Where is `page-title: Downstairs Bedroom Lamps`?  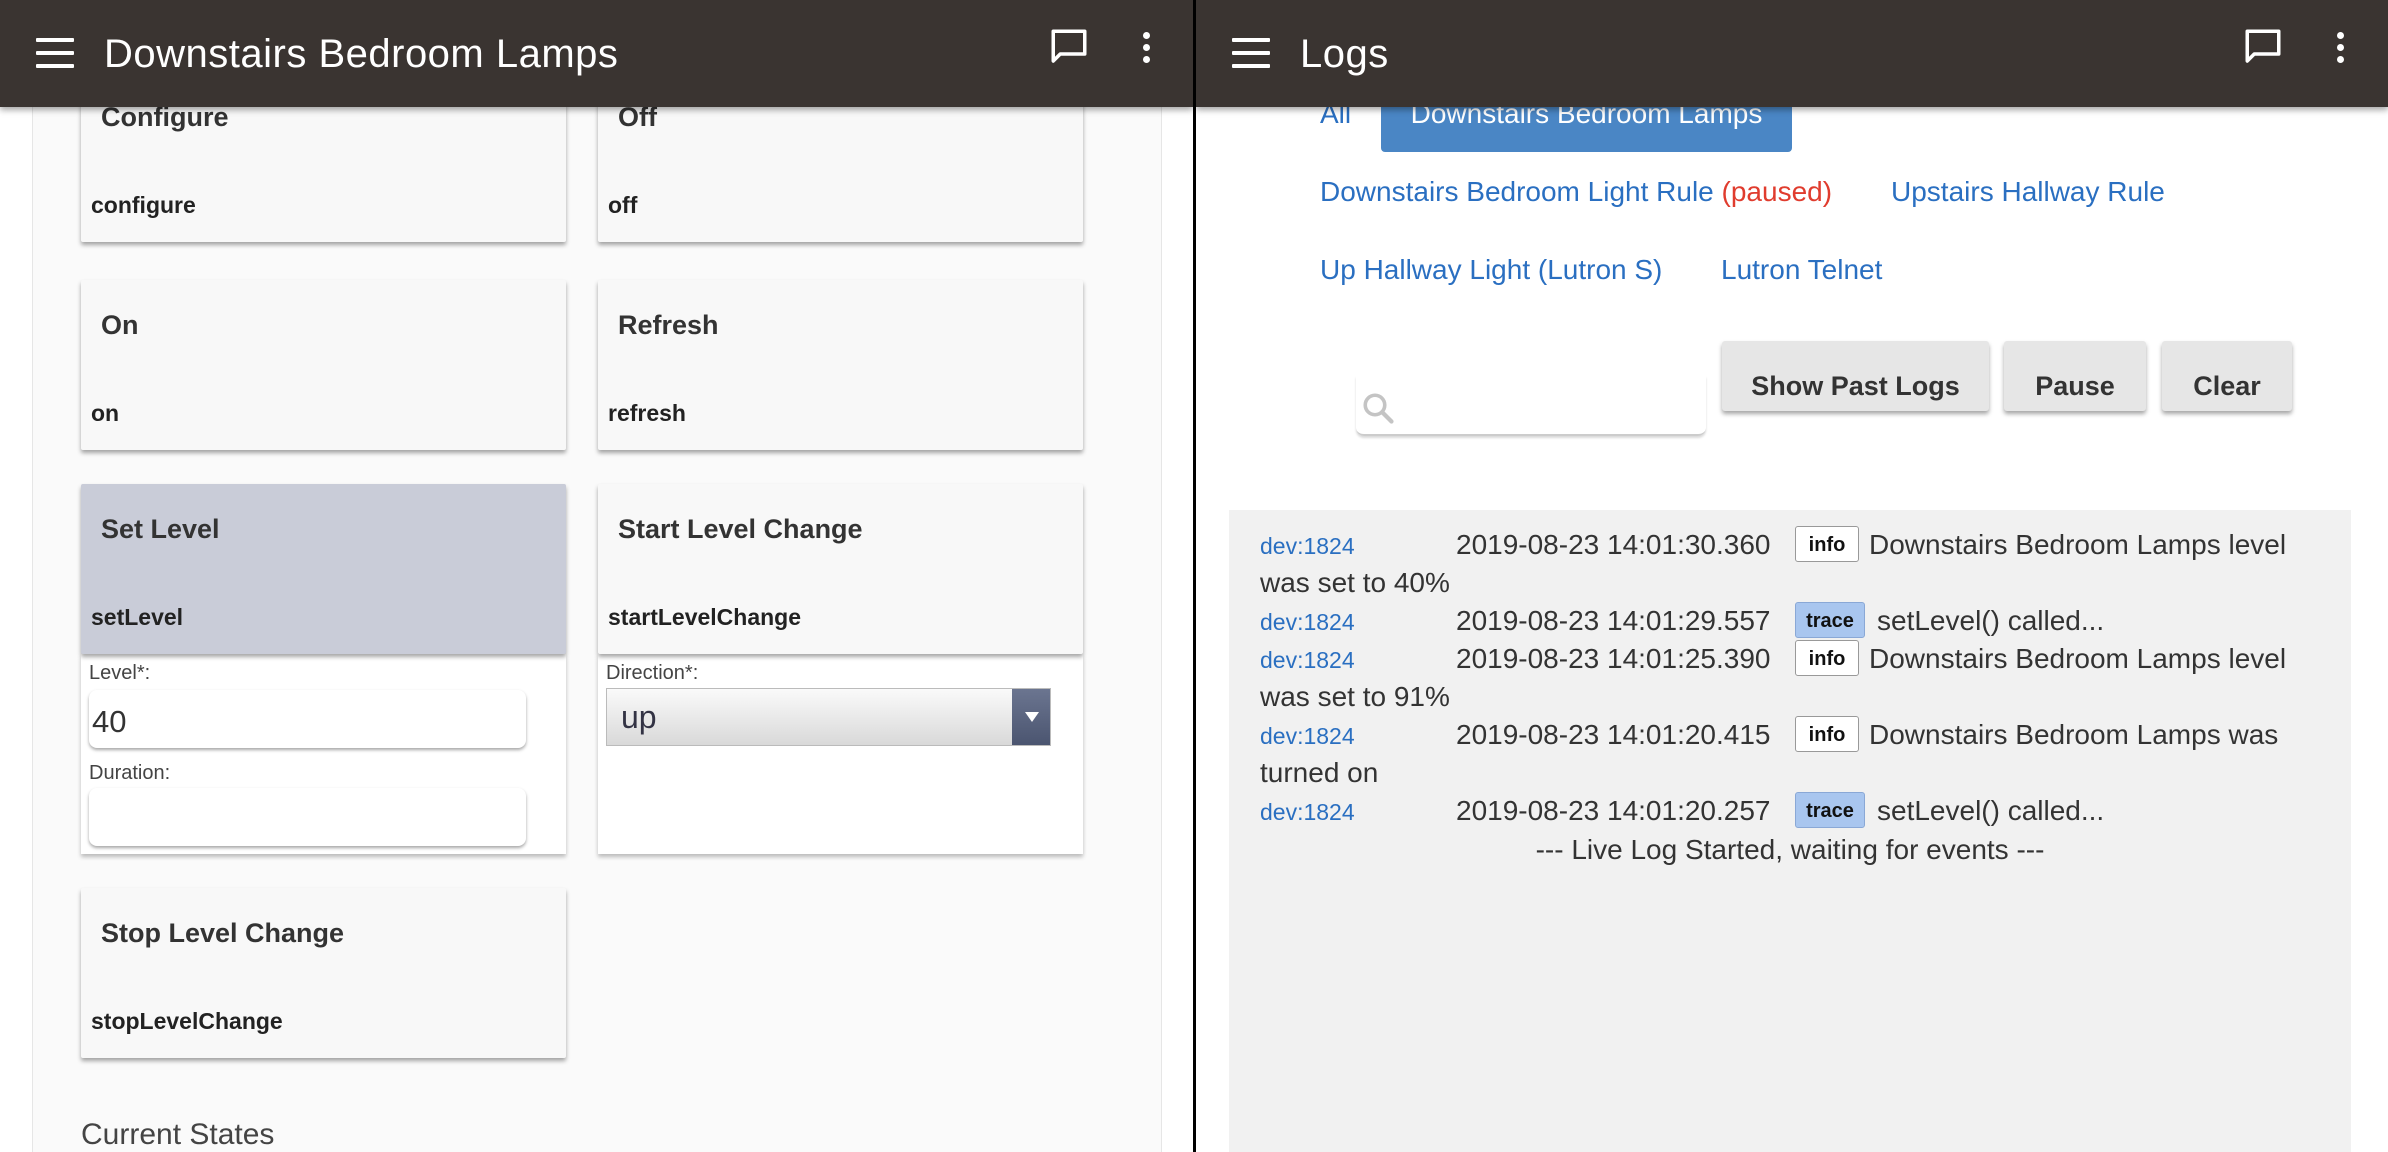 page-title: Downstairs Bedroom Lamps is located at coordinates (361, 54).